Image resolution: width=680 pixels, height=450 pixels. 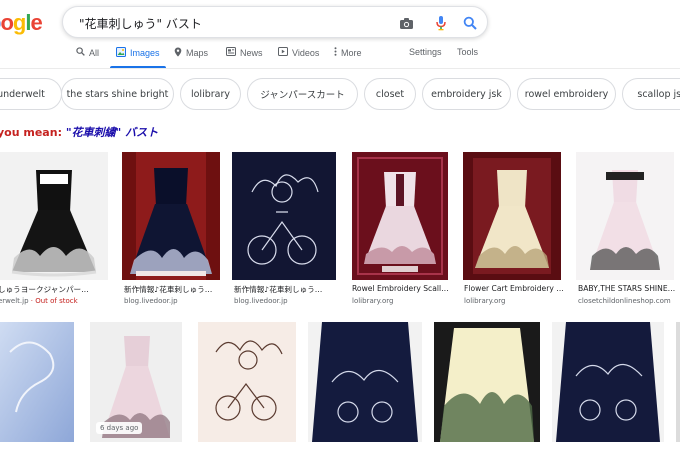 I want to click on tab-news: News, so click(x=244, y=52).